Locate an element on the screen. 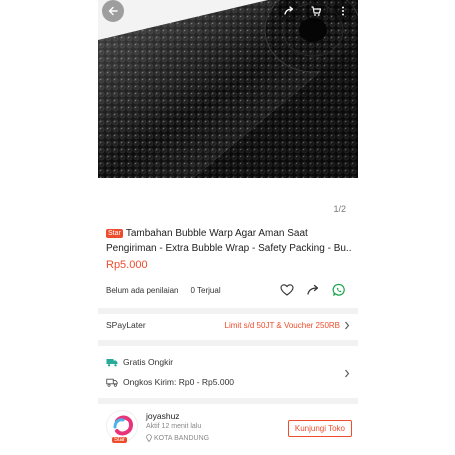  share-product-button is located at coordinates (313, 292).